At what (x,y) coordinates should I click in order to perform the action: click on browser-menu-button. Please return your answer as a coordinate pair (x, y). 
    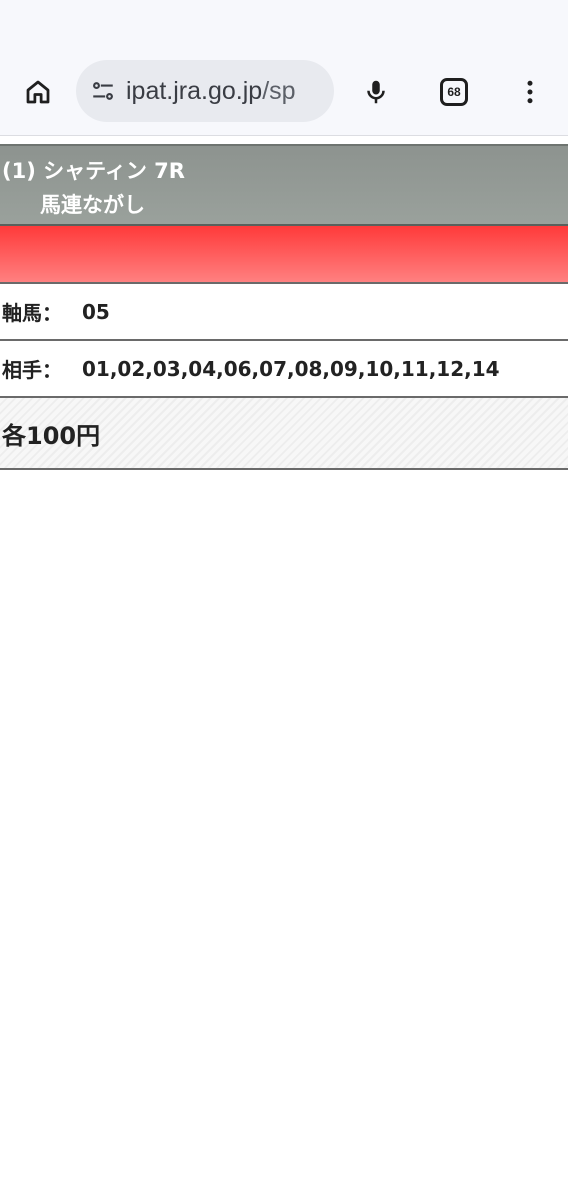
    Looking at the image, I should click on (530, 92).